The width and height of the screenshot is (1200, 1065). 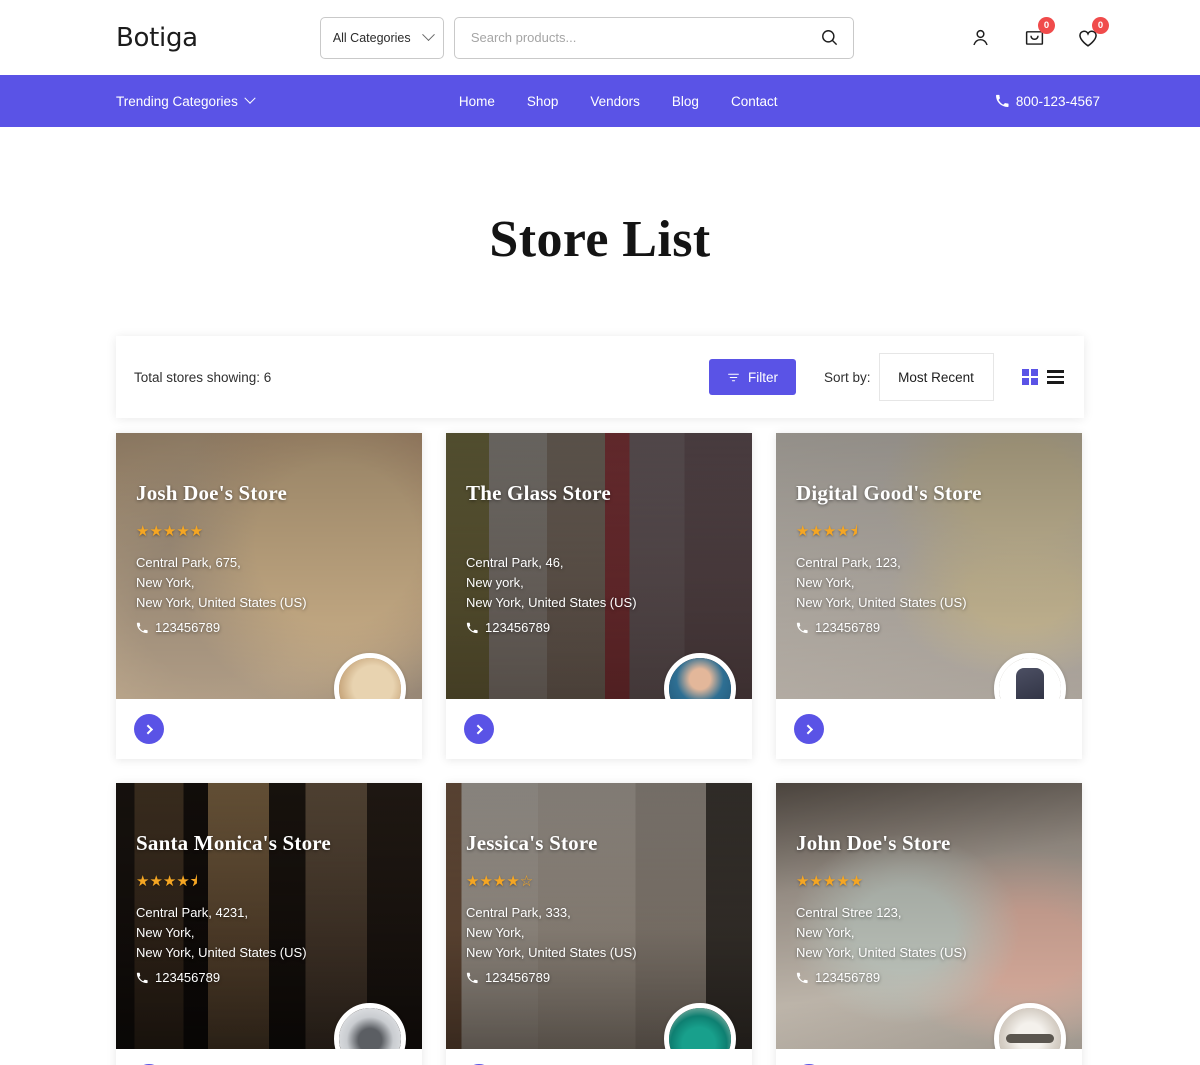 I want to click on category-select: All Categories, so click(x=381, y=37).